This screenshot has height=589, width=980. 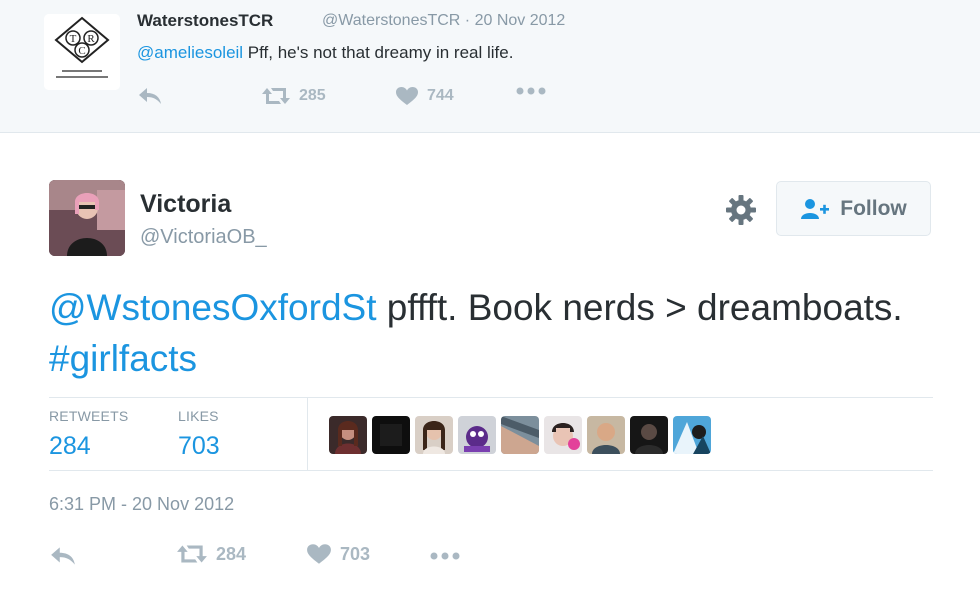 What do you see at coordinates (440, 95) in the screenshot?
I see `parent-like-count: 744` at bounding box center [440, 95].